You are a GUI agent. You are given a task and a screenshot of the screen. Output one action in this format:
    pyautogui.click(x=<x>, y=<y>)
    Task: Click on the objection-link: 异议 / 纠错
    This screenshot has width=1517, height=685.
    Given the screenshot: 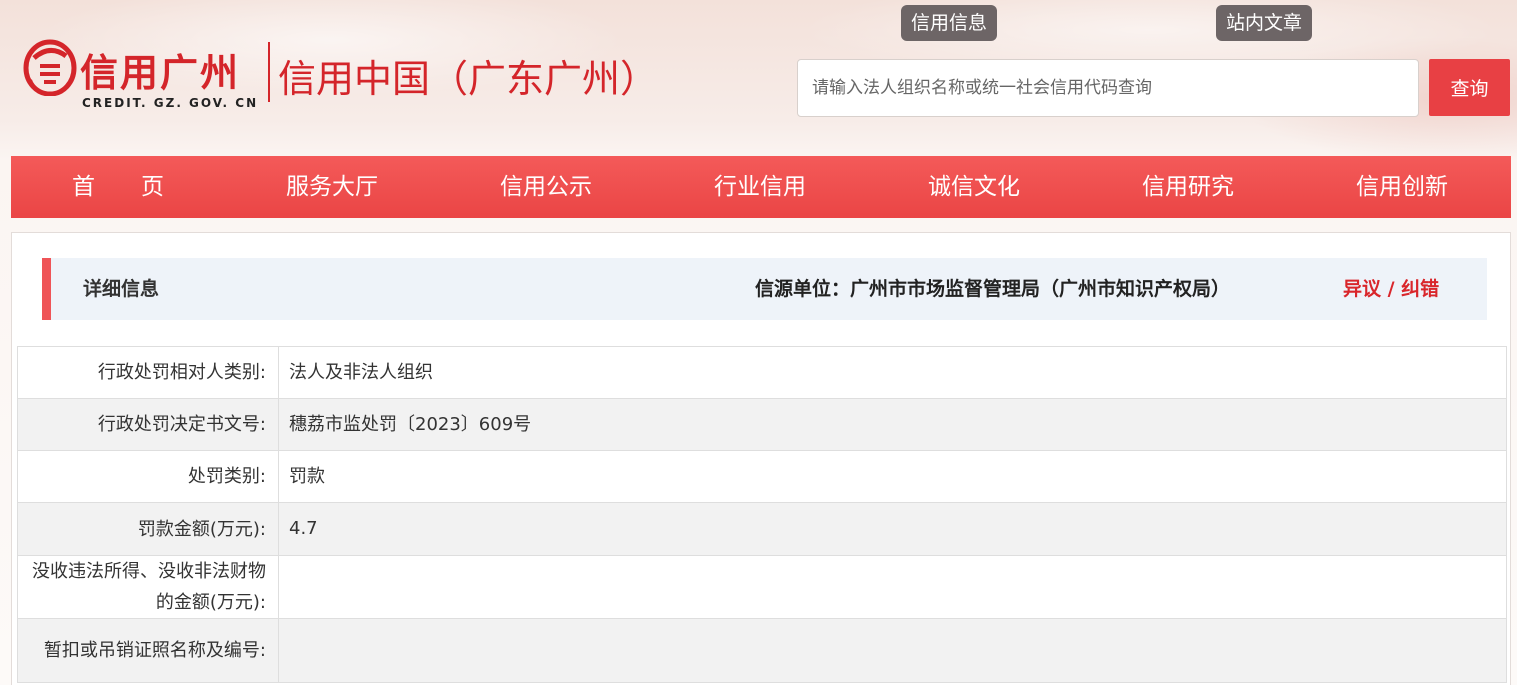 What is the action you would take?
    pyautogui.click(x=1391, y=289)
    